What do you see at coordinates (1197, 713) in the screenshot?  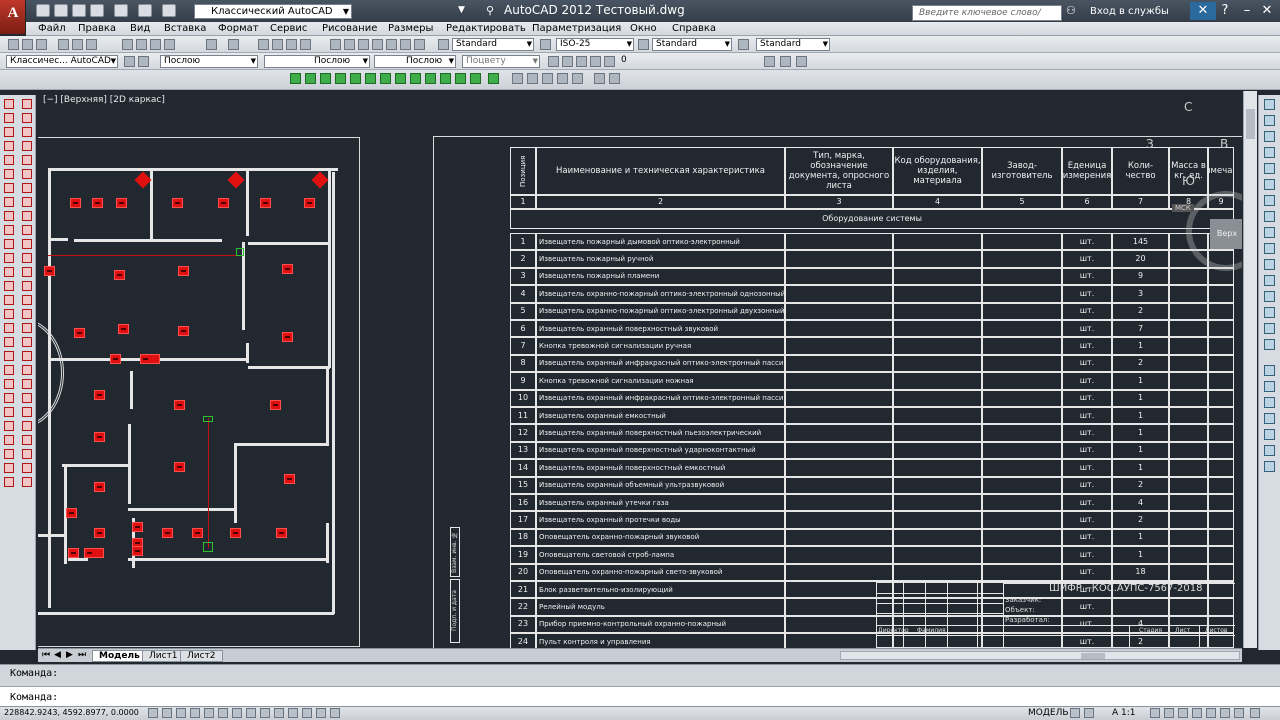 I see `lock-icon` at bounding box center [1197, 713].